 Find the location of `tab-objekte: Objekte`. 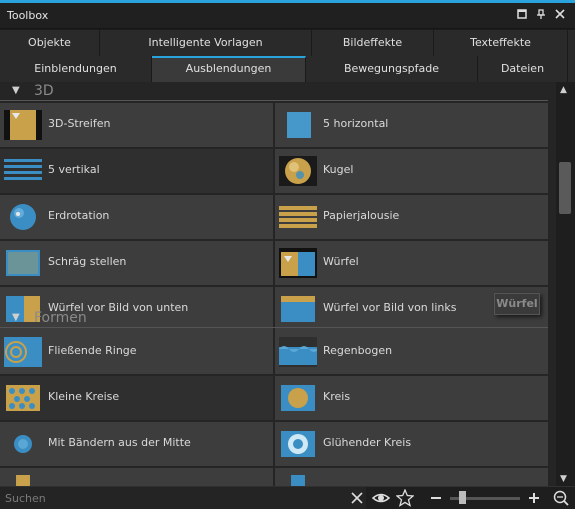

tab-objekte: Objekte is located at coordinates (50, 43).